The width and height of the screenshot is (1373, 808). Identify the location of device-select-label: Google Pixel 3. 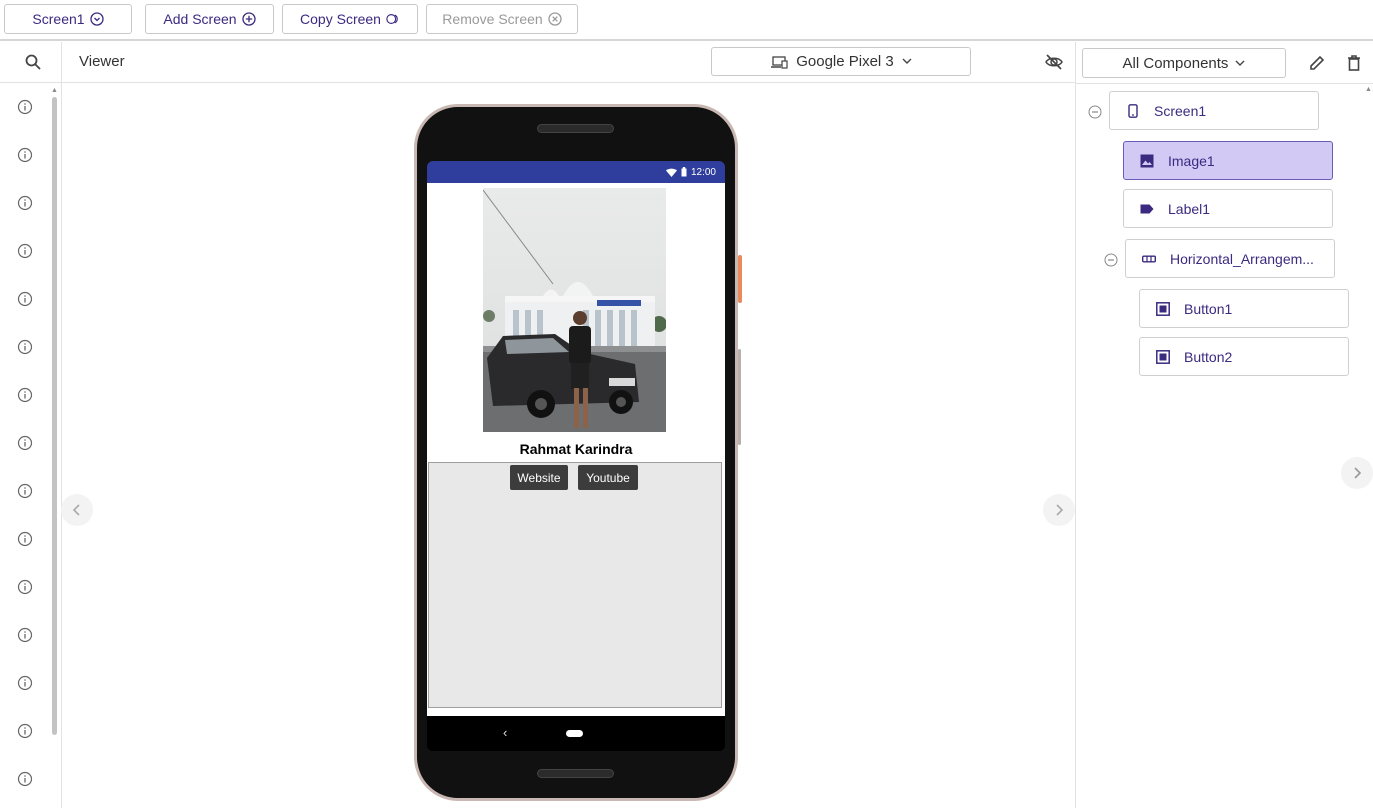
(845, 61).